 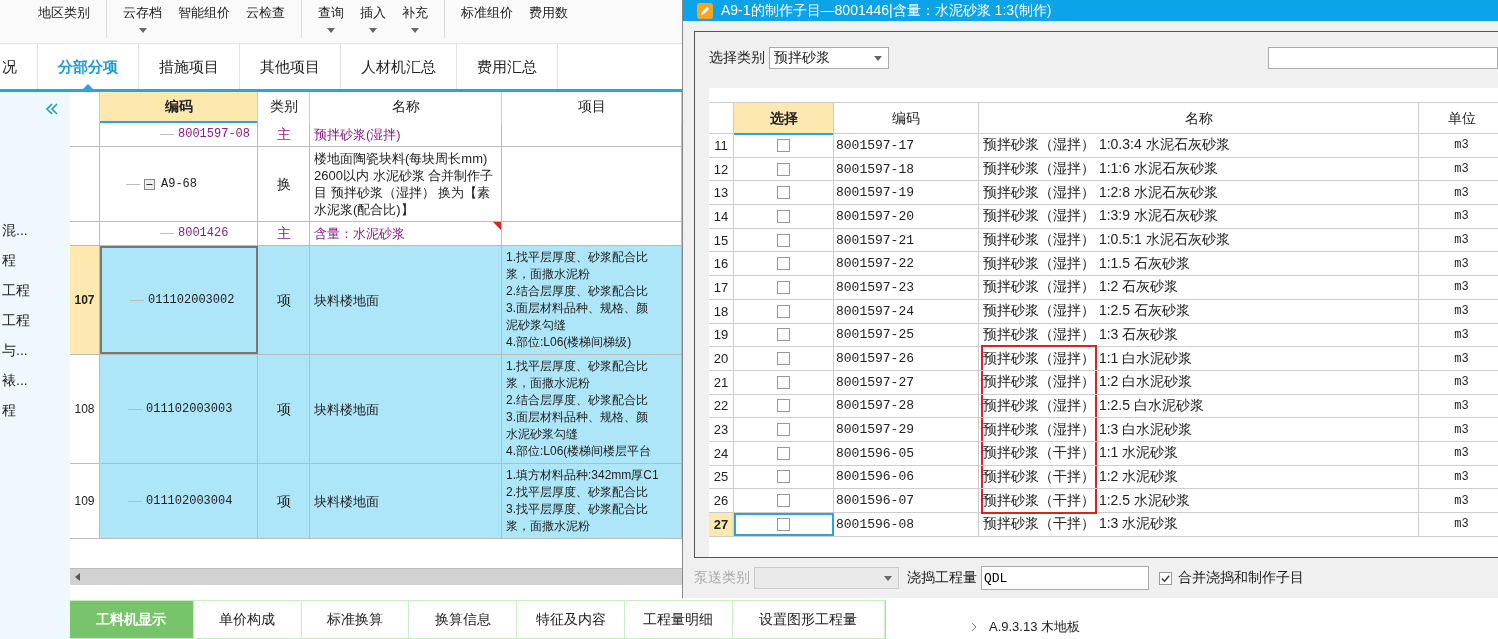 What do you see at coordinates (487, 11) in the screenshot?
I see `toolbar-button: 标准组价` at bounding box center [487, 11].